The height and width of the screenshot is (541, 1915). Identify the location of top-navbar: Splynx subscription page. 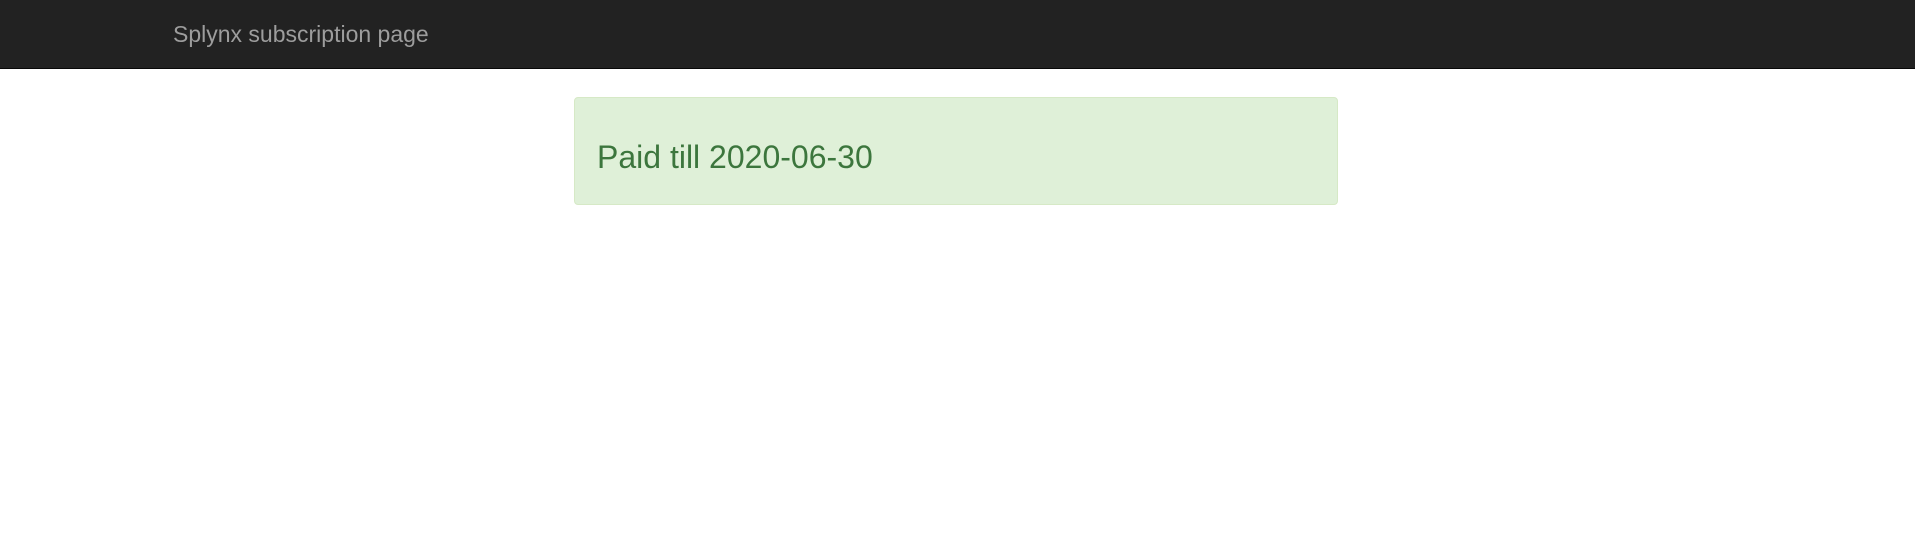
(957, 34).